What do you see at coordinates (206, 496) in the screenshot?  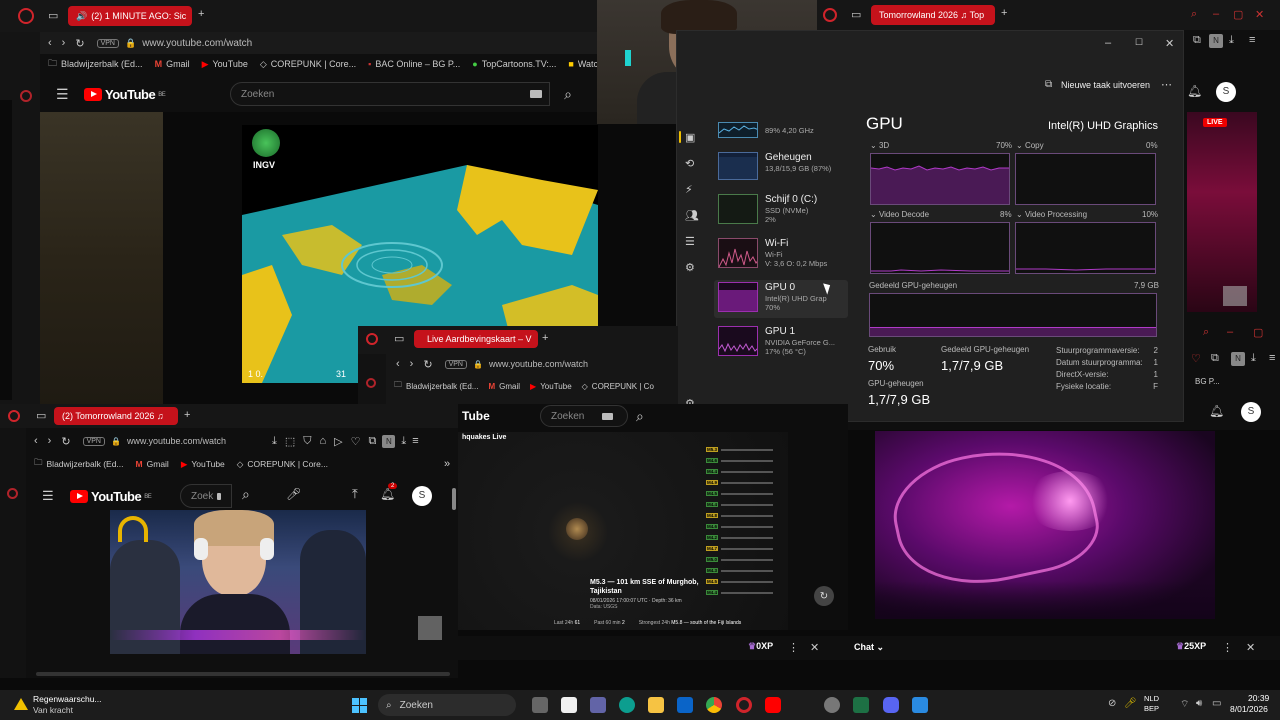 I see `search-input: Zoek` at bounding box center [206, 496].